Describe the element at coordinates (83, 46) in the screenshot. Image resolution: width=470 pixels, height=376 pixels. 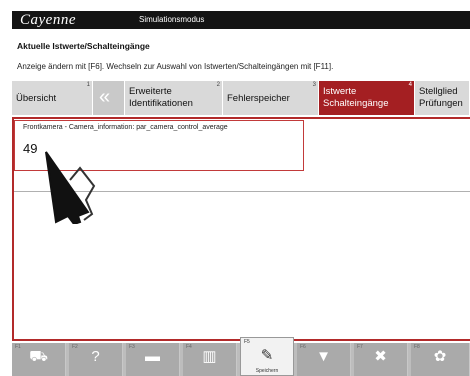
I see `page-title: Aktuelle Istwerte/Schalteingänge` at that location.